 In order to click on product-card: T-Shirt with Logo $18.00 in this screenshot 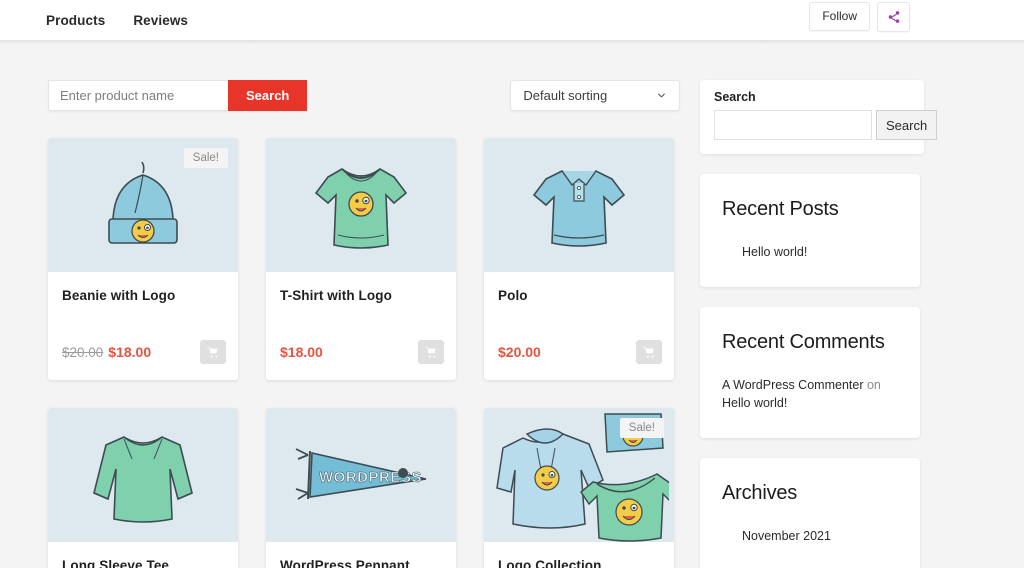, I will do `click(361, 259)`.